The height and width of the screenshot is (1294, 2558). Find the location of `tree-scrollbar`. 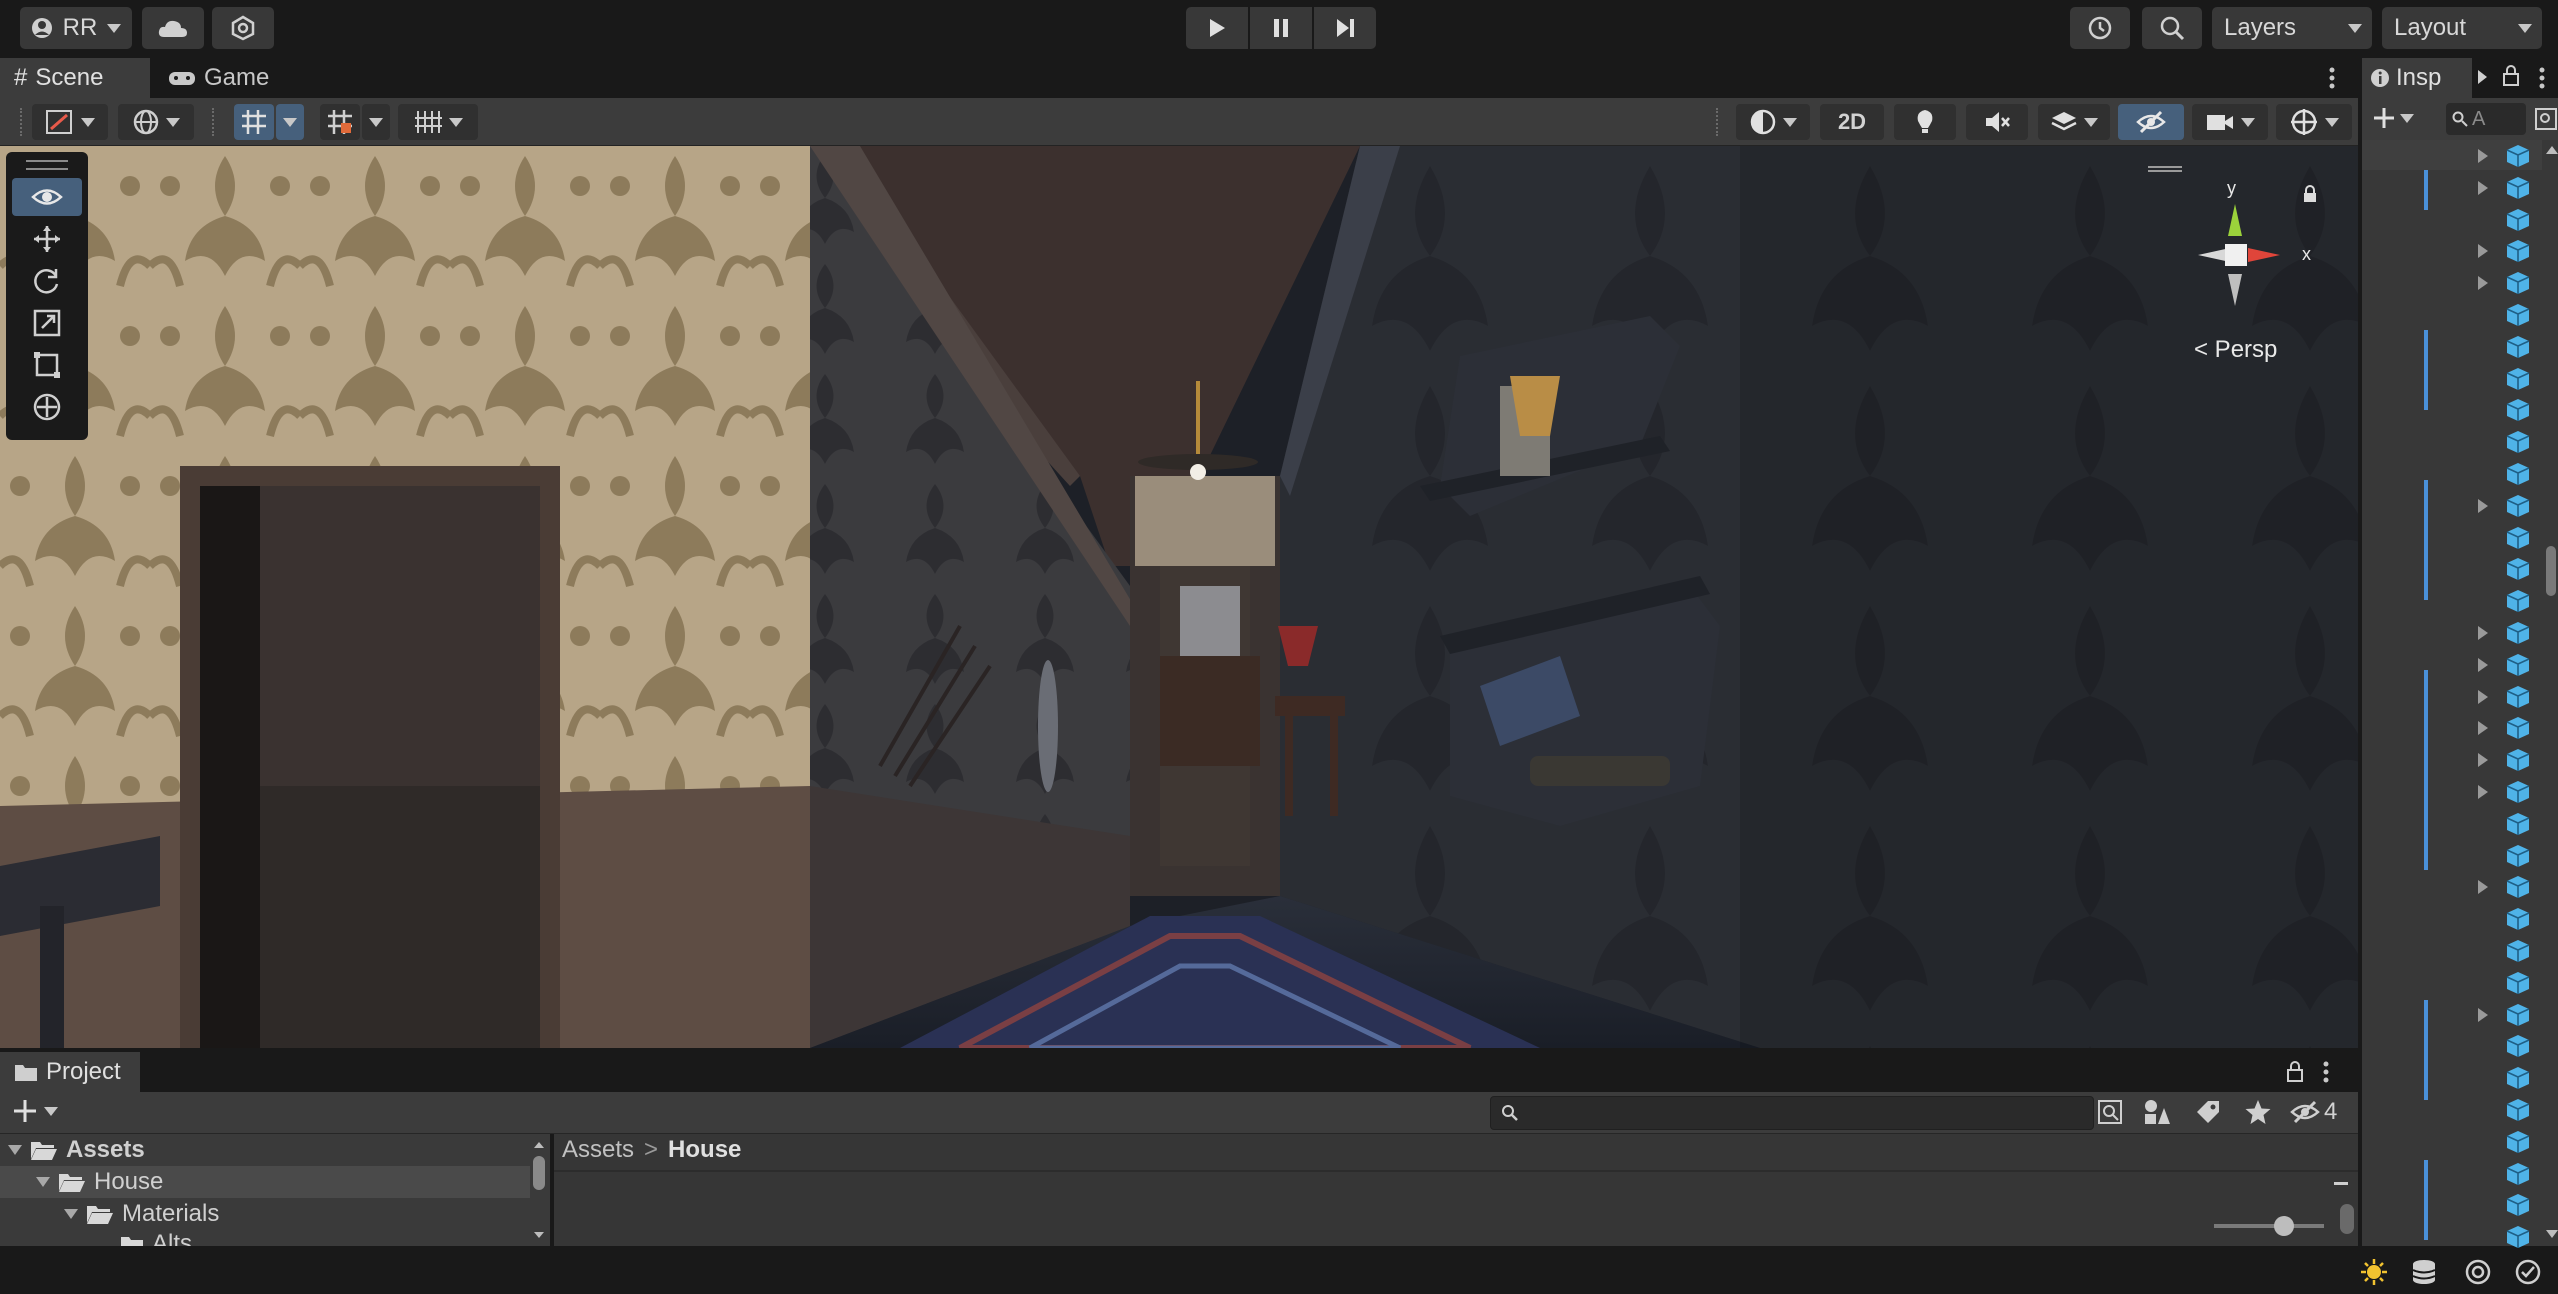

tree-scrollbar is located at coordinates (539, 1190).